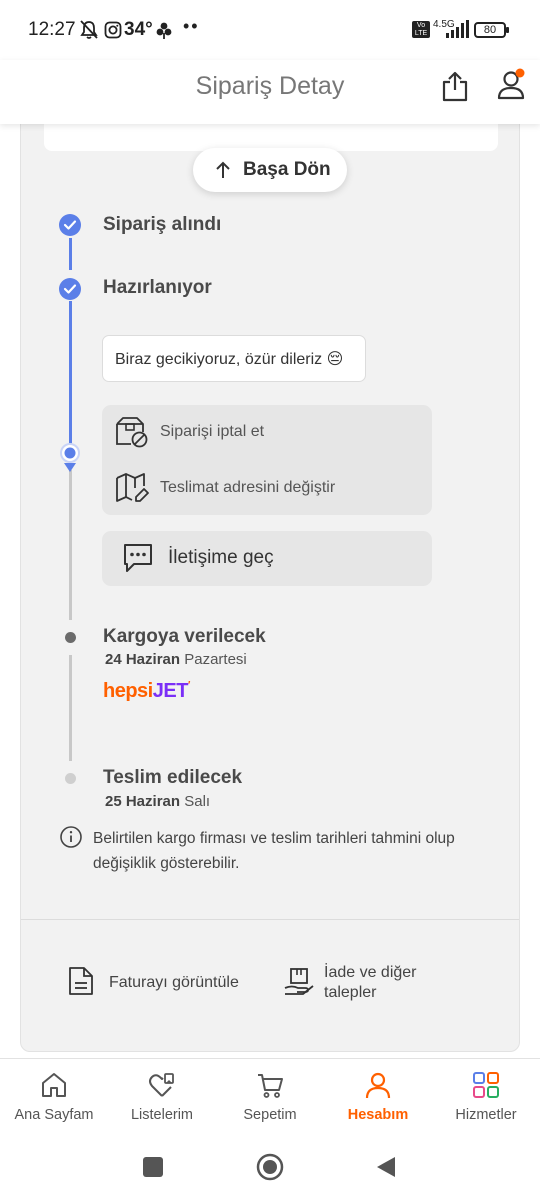  I want to click on step-date: 24 Haziran Pazartesi, so click(176, 659).